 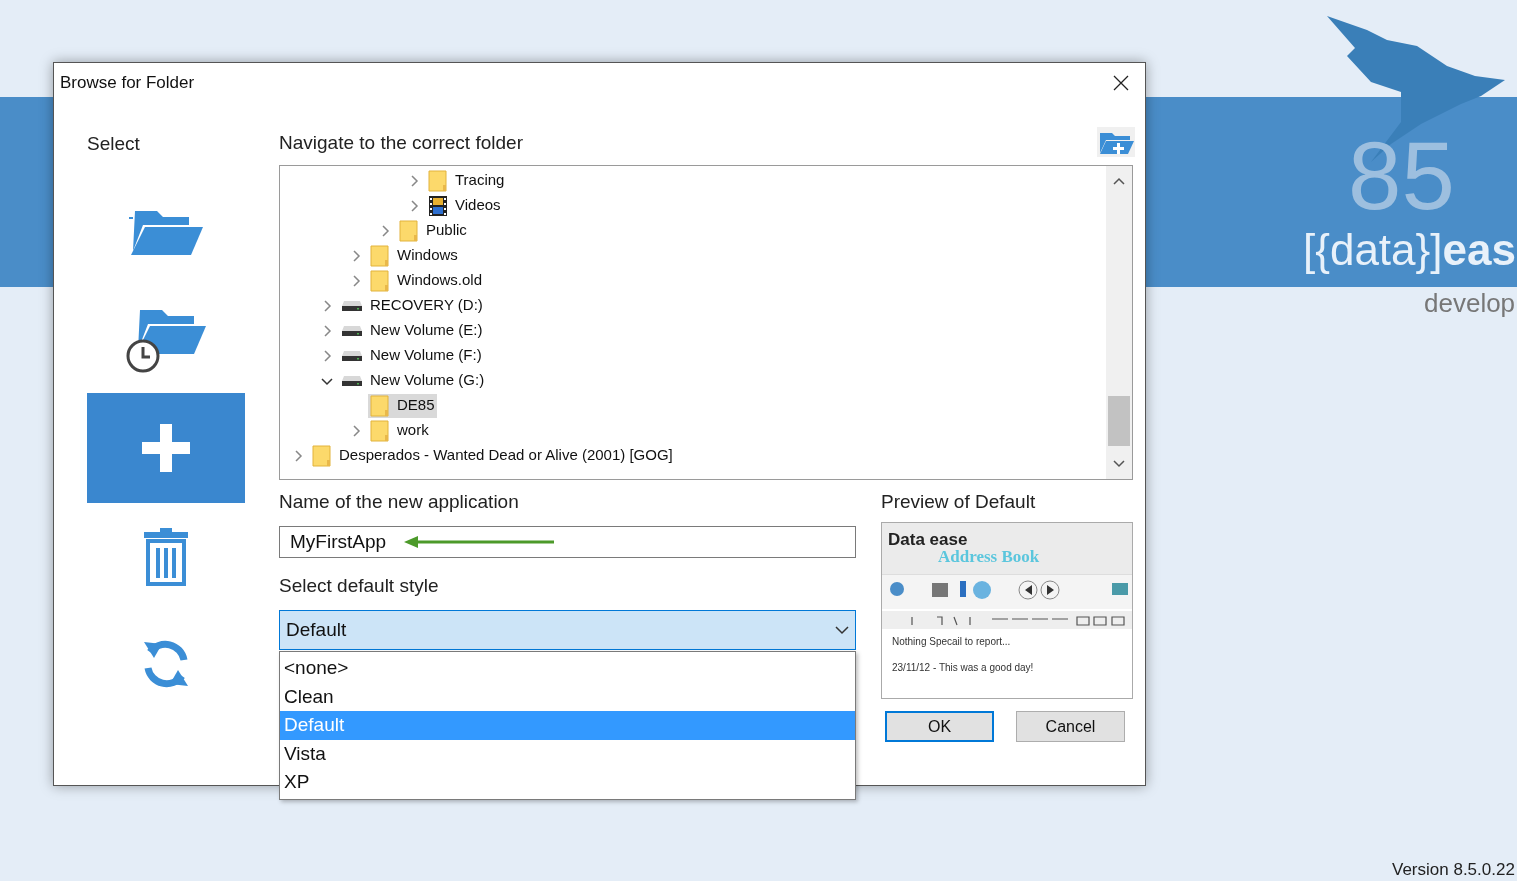 I want to click on tree-item: New Volume (E:), so click(x=412, y=330).